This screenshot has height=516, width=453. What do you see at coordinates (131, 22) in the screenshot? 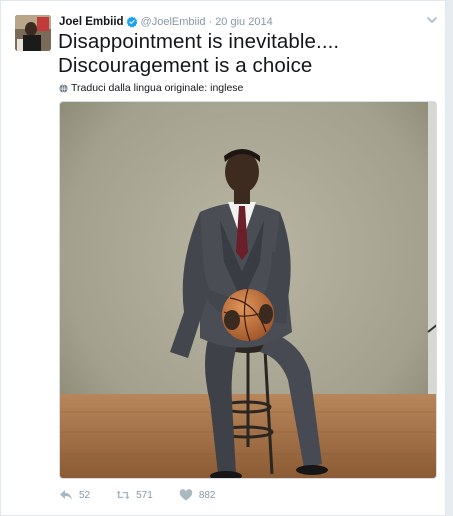
I see `verified-badge-icon` at bounding box center [131, 22].